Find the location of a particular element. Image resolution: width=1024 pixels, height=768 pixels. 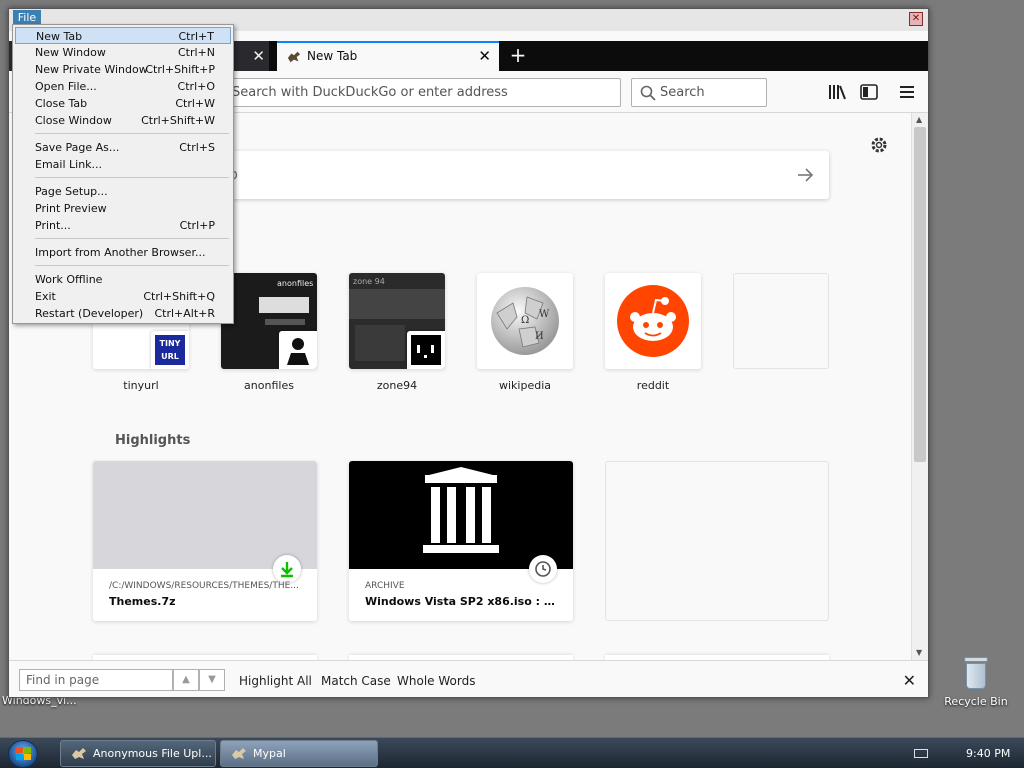

taskbar: Anonymous File Upl... Mypal 9:40 PM is located at coordinates (512, 752).